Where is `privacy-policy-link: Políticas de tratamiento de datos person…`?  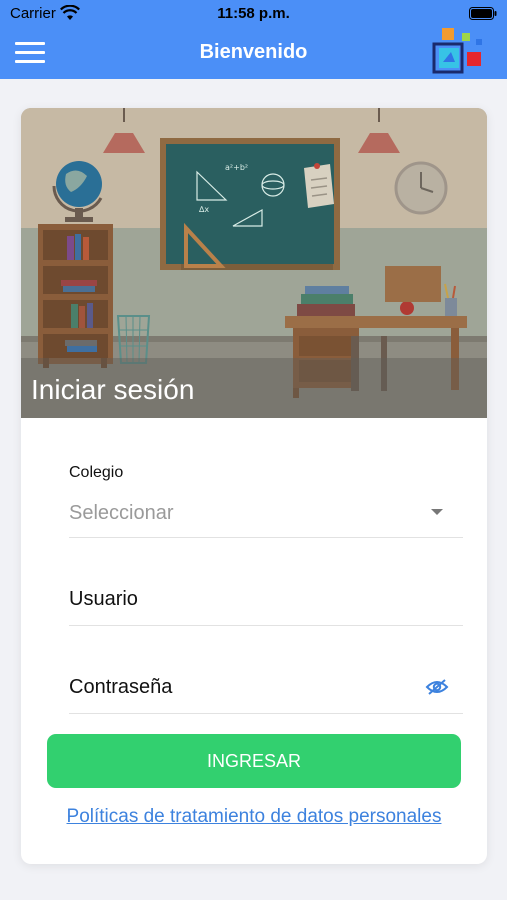
privacy-policy-link: Políticas de tratamiento de datos person… is located at coordinates (254, 817).